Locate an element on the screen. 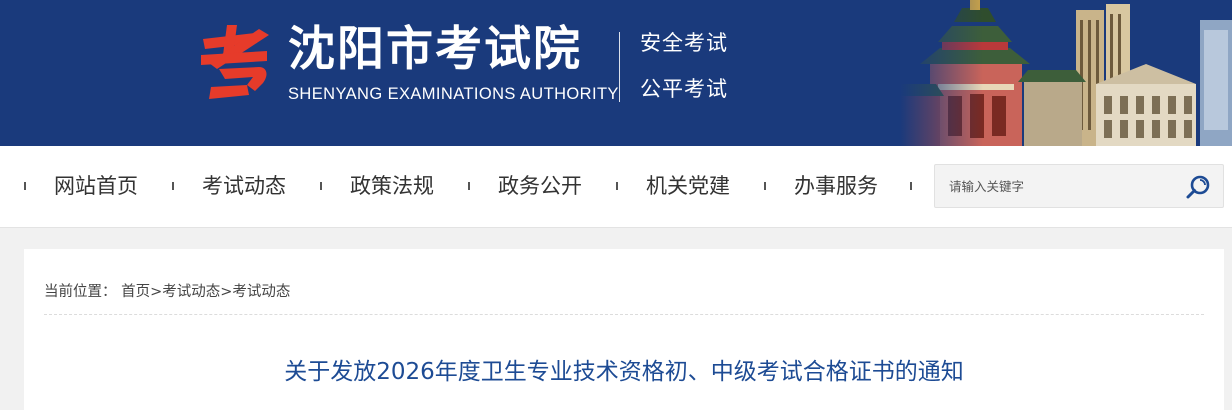 The width and height of the screenshot is (1232, 410). slogan-fair-exam: 公平考试 is located at coordinates (684, 89).